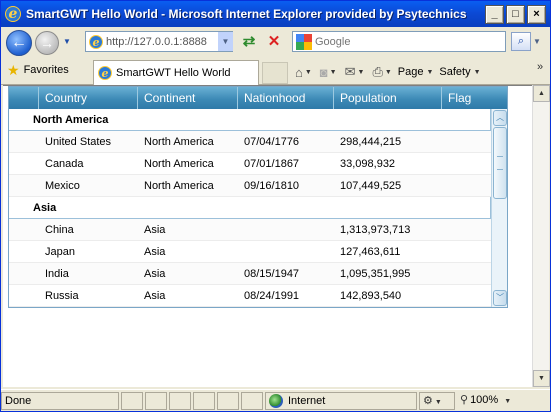  I want to click on header-group-toggle, so click(24, 98).